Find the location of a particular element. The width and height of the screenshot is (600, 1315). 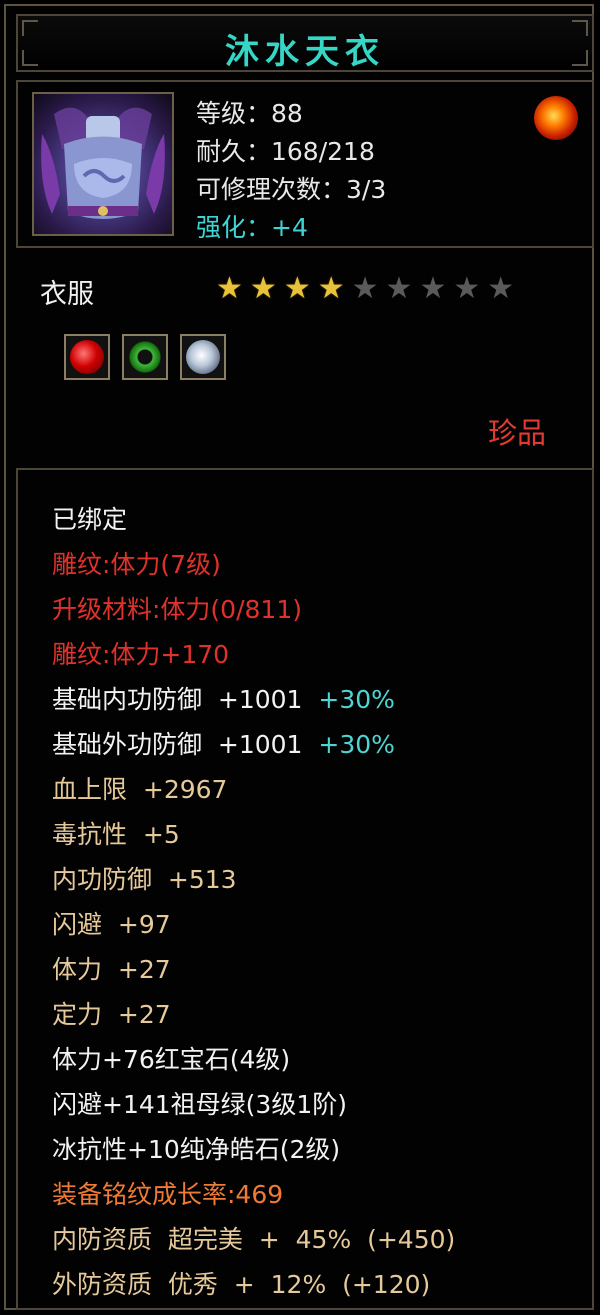

fire-orb-icon is located at coordinates (556, 118).